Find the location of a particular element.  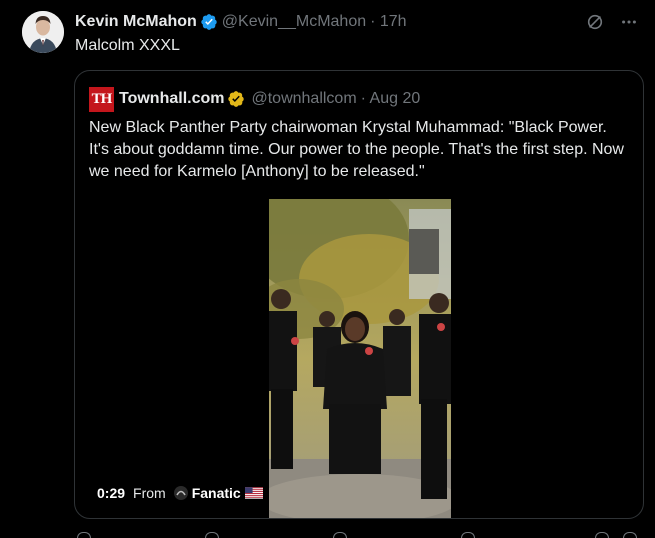

grok-icon-glyph is located at coordinates (595, 22).